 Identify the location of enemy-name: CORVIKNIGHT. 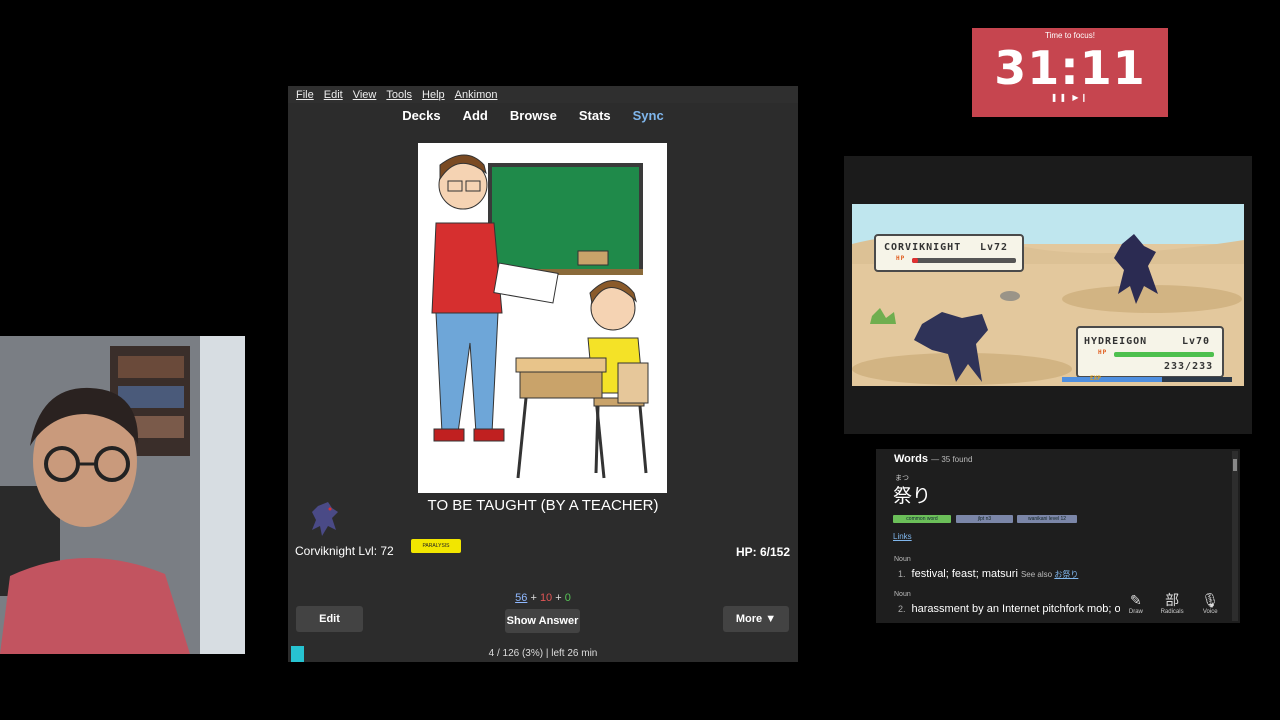
(923, 247).